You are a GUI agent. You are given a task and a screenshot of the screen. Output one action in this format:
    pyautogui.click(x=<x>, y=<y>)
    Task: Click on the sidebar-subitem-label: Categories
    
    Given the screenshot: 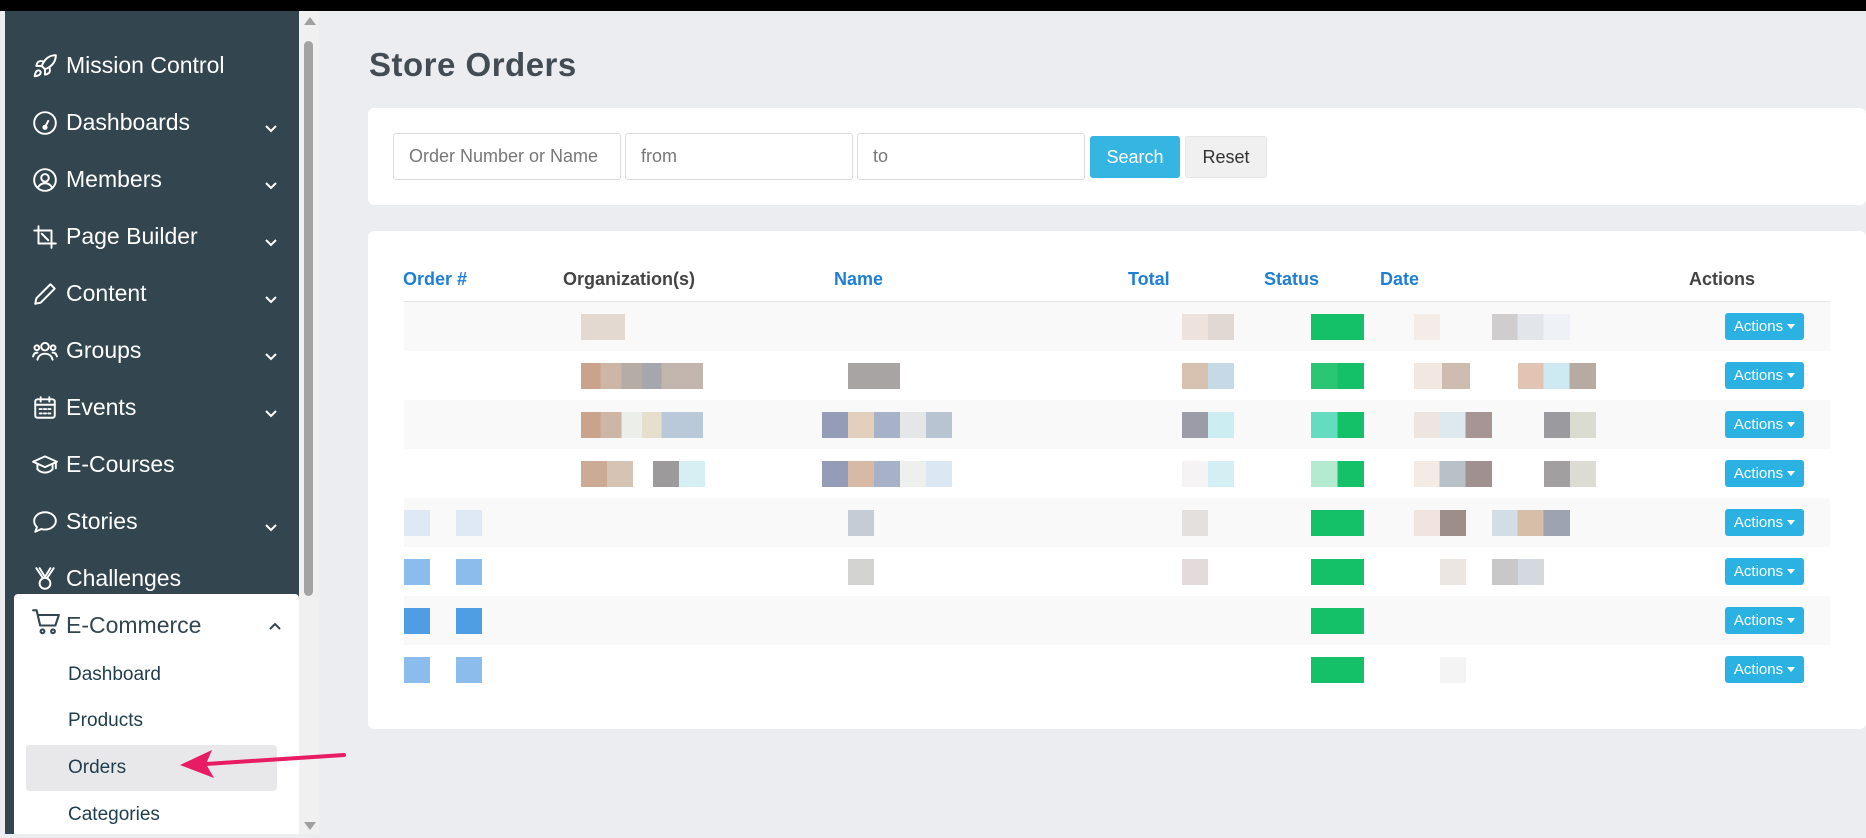 What is the action you would take?
    pyautogui.click(x=114, y=814)
    